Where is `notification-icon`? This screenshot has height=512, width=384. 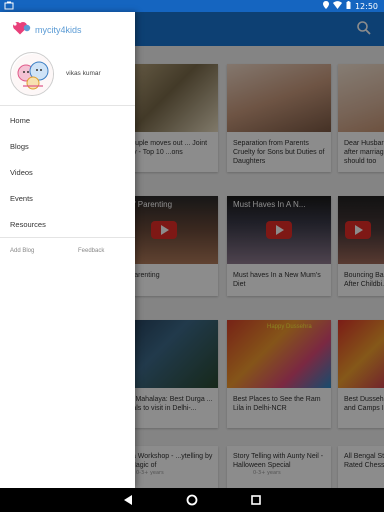
notification-icon is located at coordinates (9, 6).